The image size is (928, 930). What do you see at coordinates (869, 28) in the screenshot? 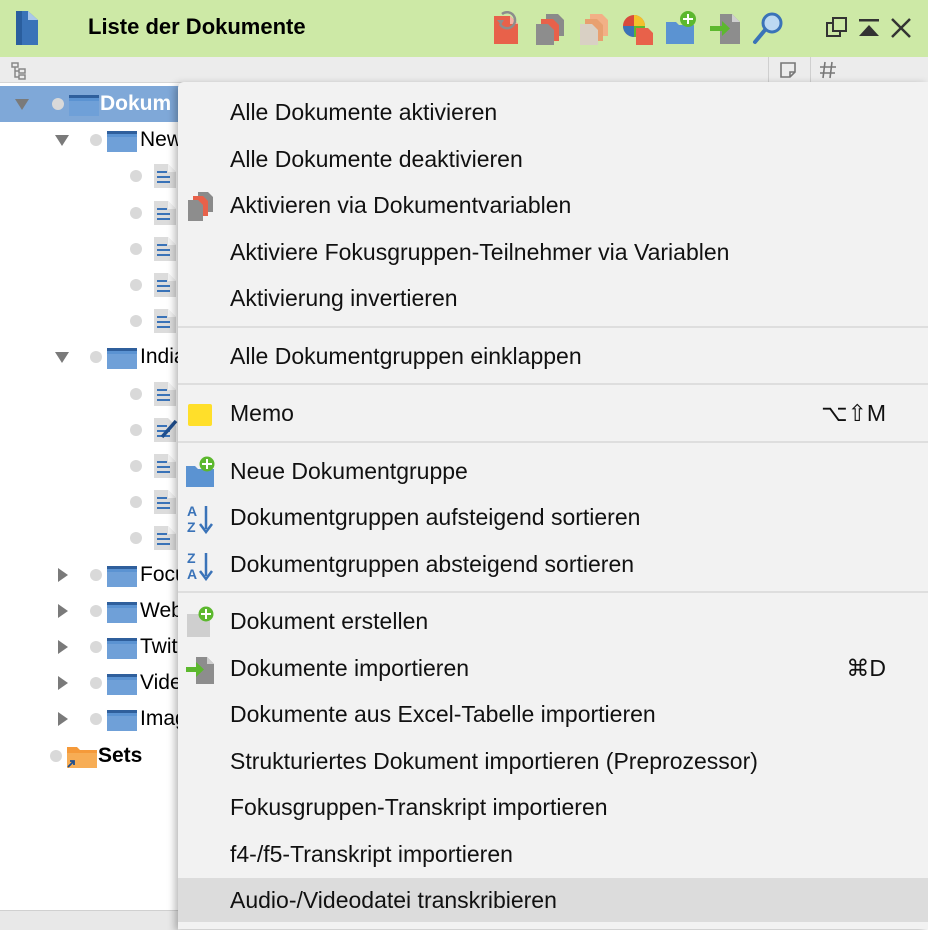
I see `collapse-icon` at bounding box center [869, 28].